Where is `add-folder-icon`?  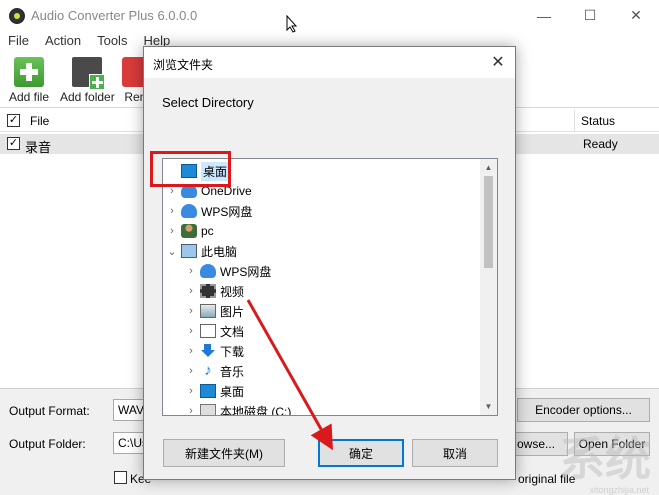
add-folder-icon is located at coordinates (89, 73).